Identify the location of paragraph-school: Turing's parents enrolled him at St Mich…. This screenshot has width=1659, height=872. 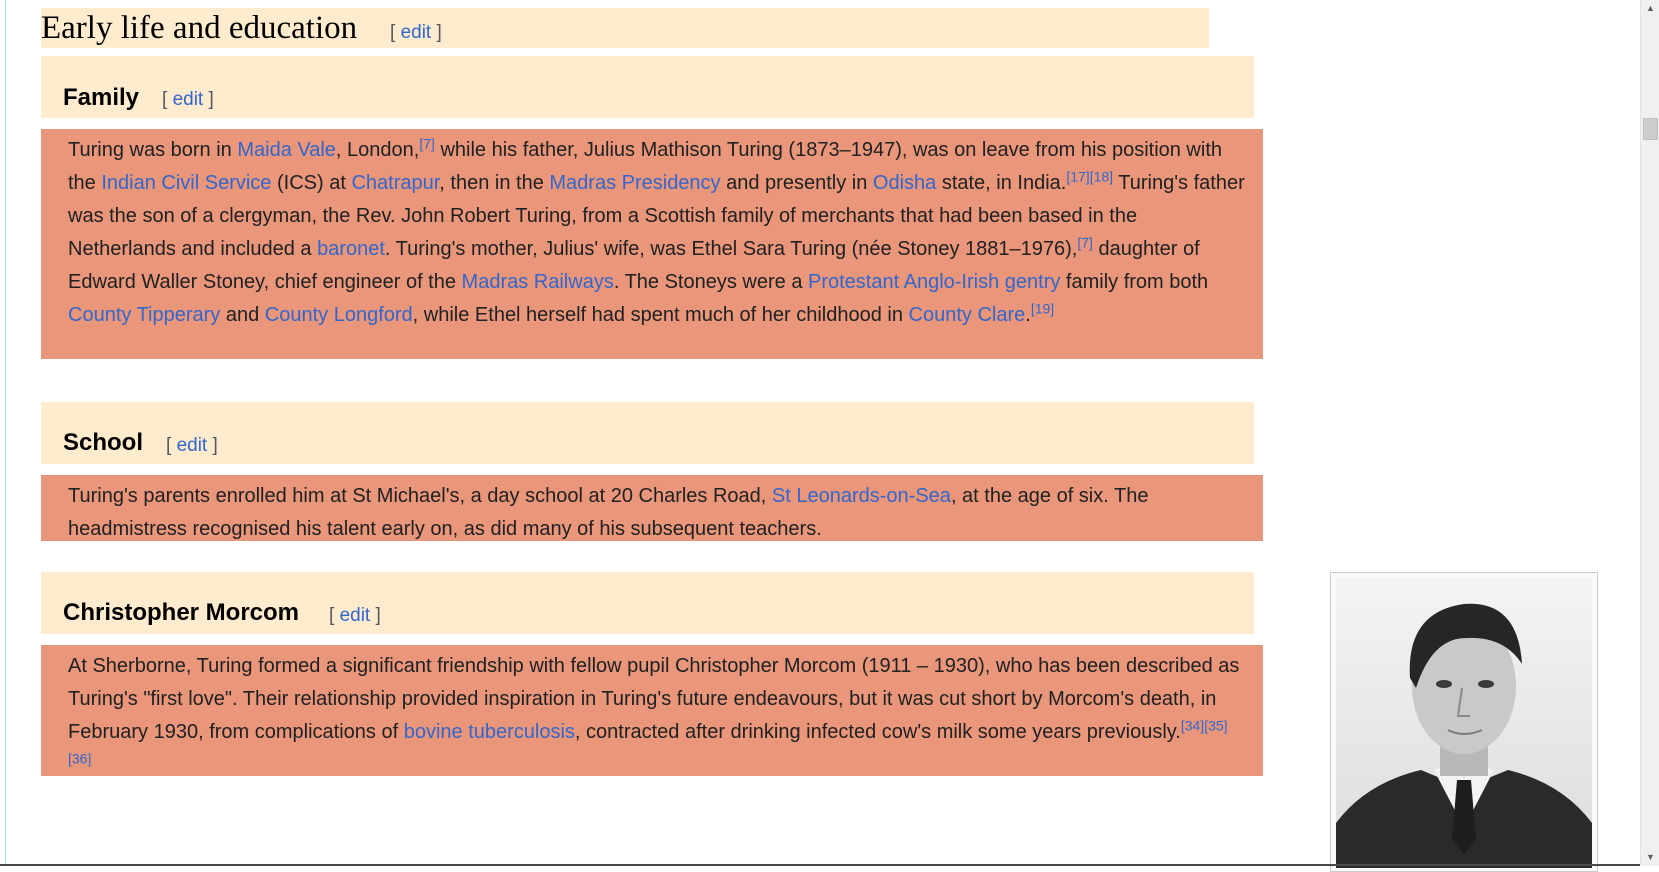
(652, 508).